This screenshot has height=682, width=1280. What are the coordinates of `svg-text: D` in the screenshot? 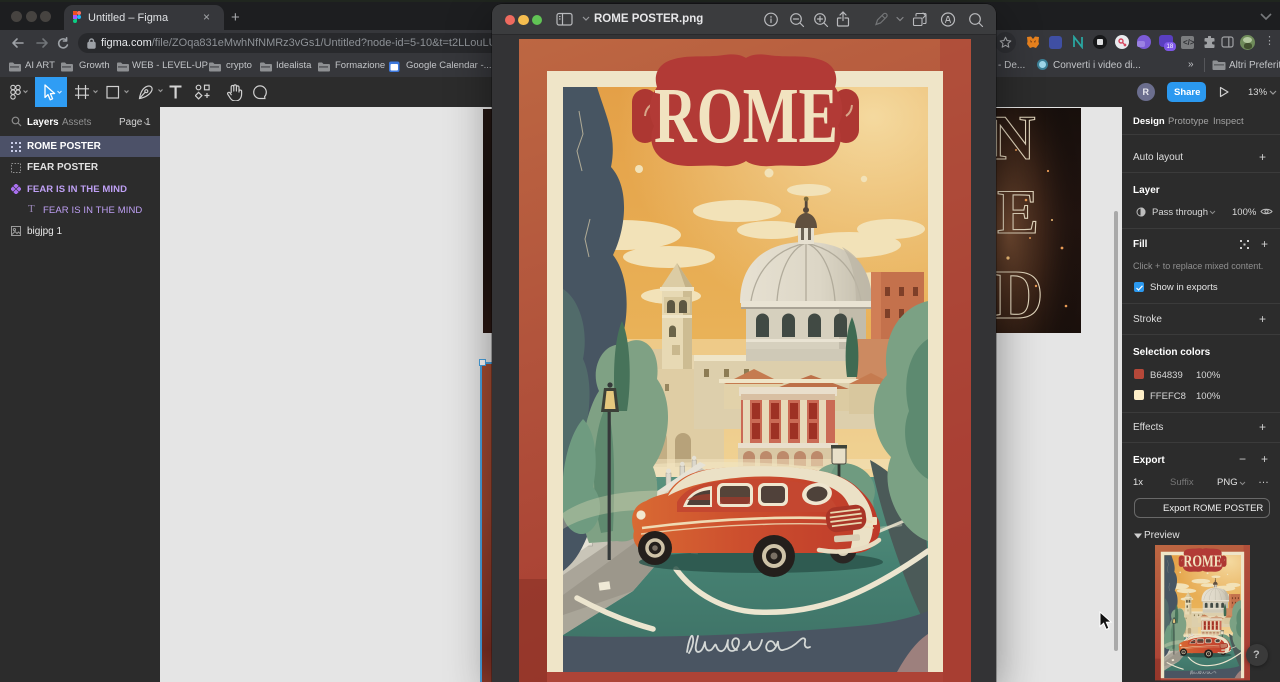 It's located at (1020, 295).